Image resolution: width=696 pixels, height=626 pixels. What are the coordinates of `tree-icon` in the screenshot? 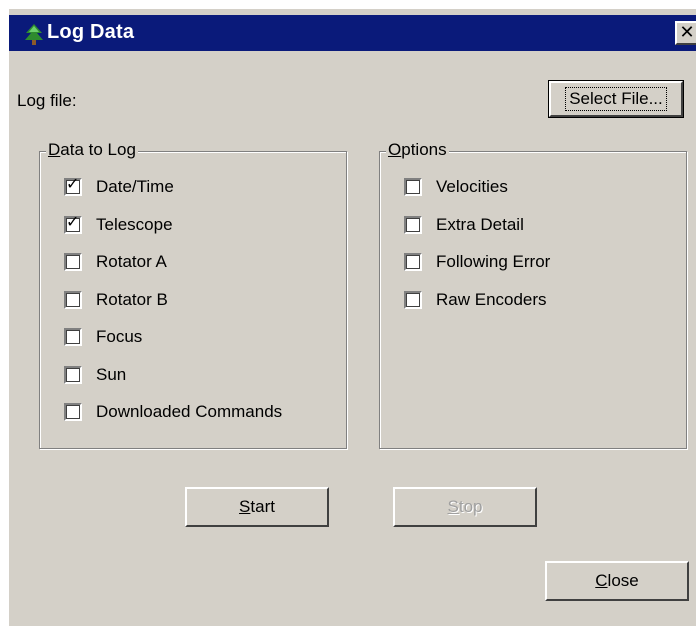 It's located at (34, 34).